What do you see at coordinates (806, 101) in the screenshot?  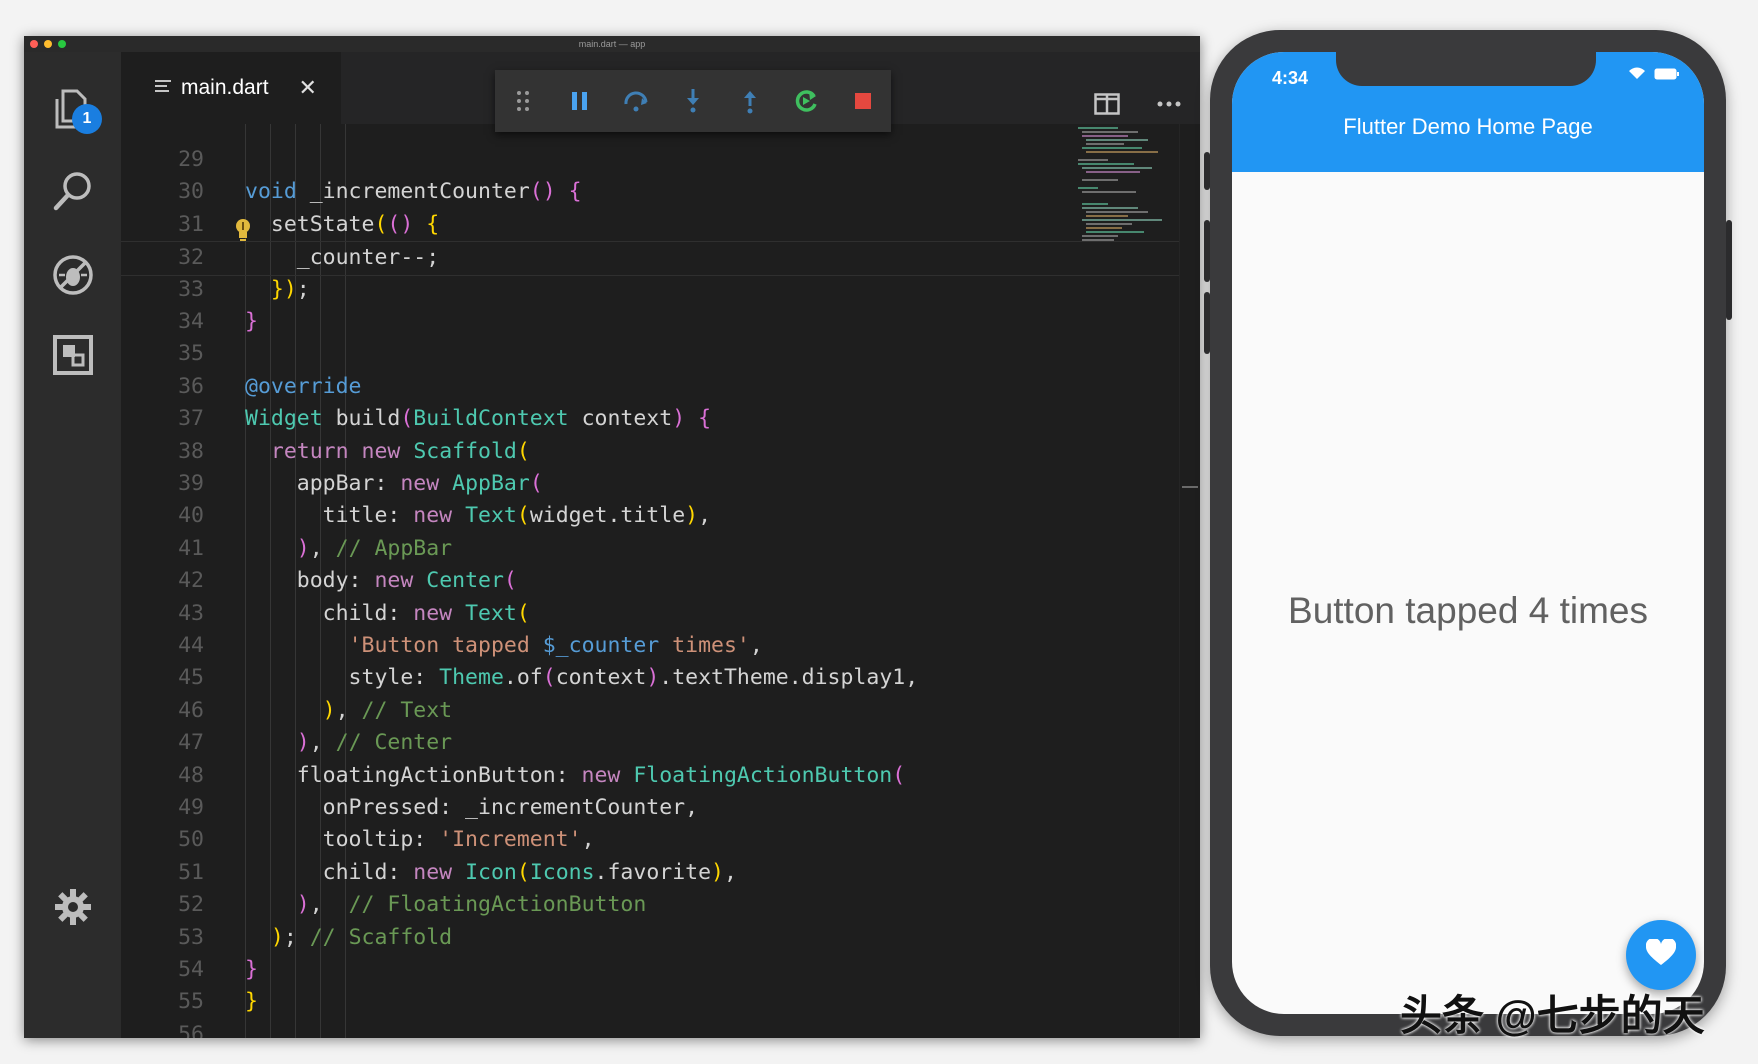 I see `hot-restart-icon` at bounding box center [806, 101].